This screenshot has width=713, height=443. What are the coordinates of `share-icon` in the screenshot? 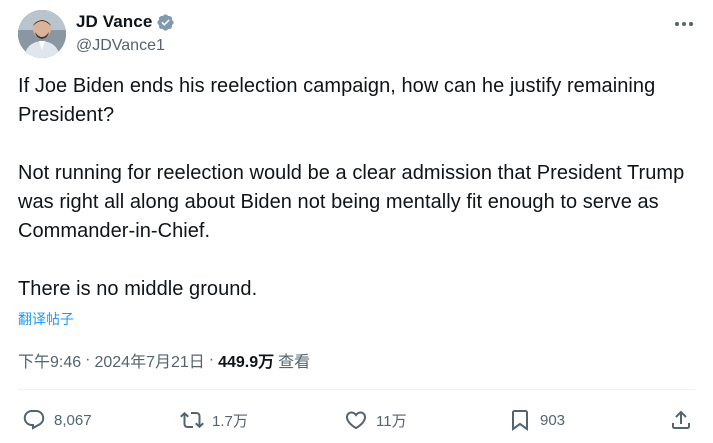 It's located at (681, 419).